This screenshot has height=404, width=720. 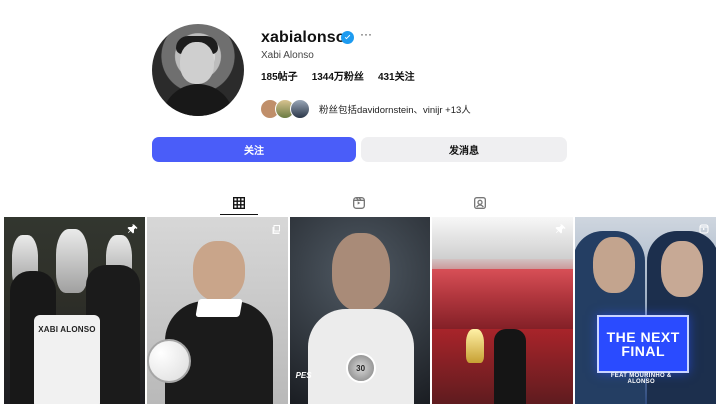 What do you see at coordinates (503, 301) in the screenshot?
I see `stadium-stand` at bounding box center [503, 301].